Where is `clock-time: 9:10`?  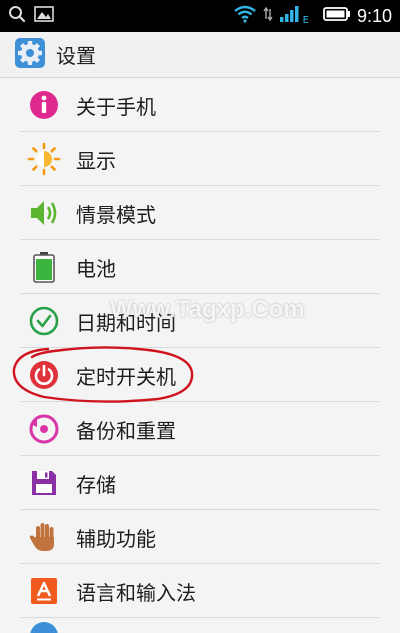
clock-time: 9:10 is located at coordinates (374, 15).